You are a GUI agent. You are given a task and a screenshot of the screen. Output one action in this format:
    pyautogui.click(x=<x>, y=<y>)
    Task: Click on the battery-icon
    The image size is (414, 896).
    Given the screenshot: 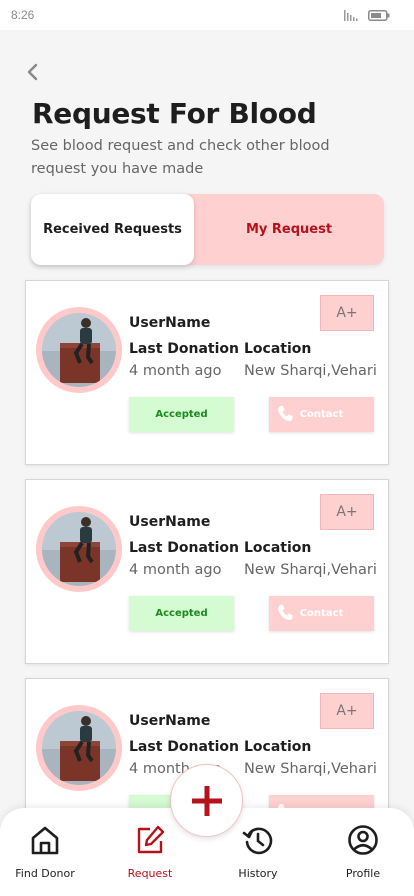 What is the action you would take?
    pyautogui.click(x=379, y=15)
    